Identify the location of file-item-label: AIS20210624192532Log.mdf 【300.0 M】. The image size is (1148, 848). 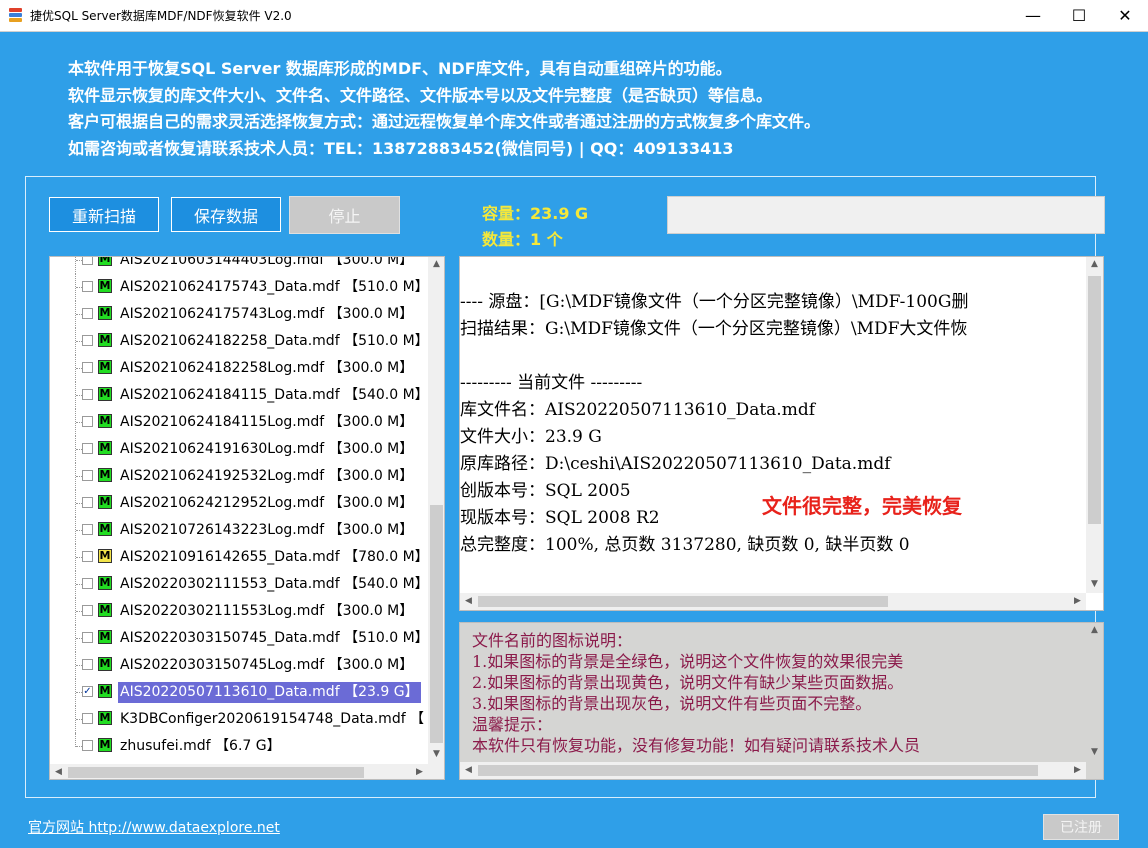
(266, 476).